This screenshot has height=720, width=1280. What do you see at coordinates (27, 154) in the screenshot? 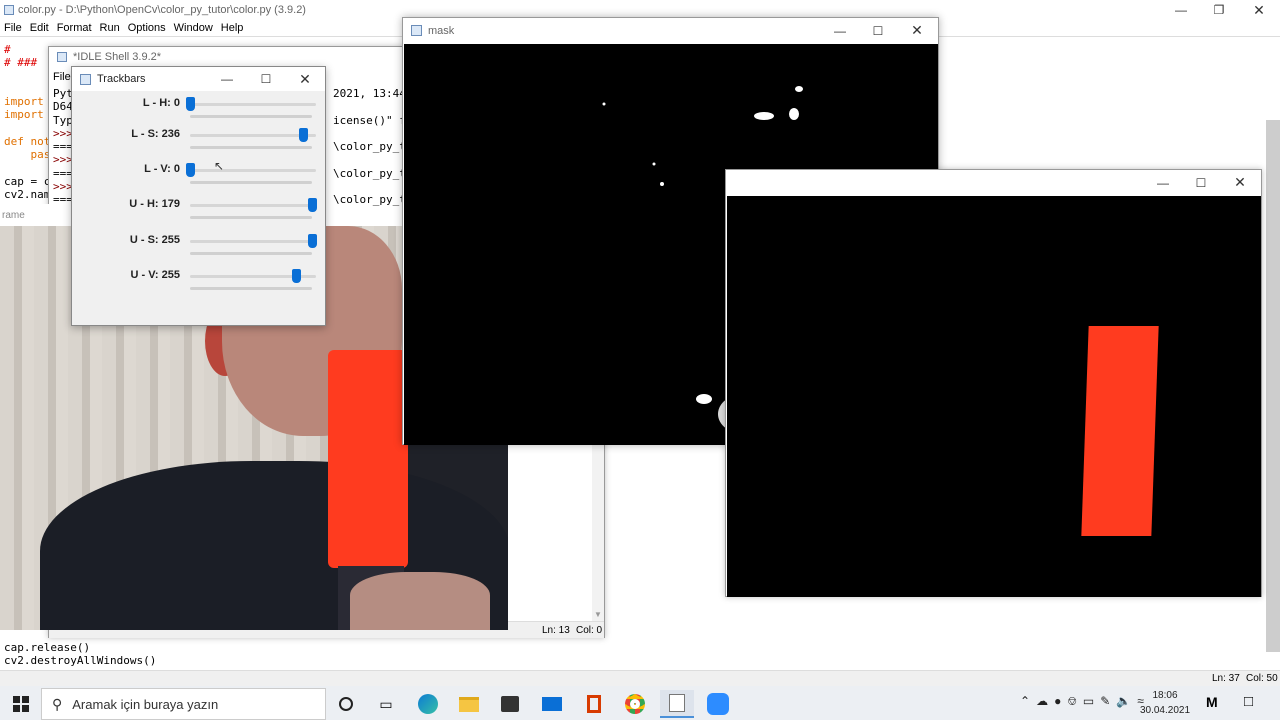
I see `code-line: pas` at bounding box center [27, 154].